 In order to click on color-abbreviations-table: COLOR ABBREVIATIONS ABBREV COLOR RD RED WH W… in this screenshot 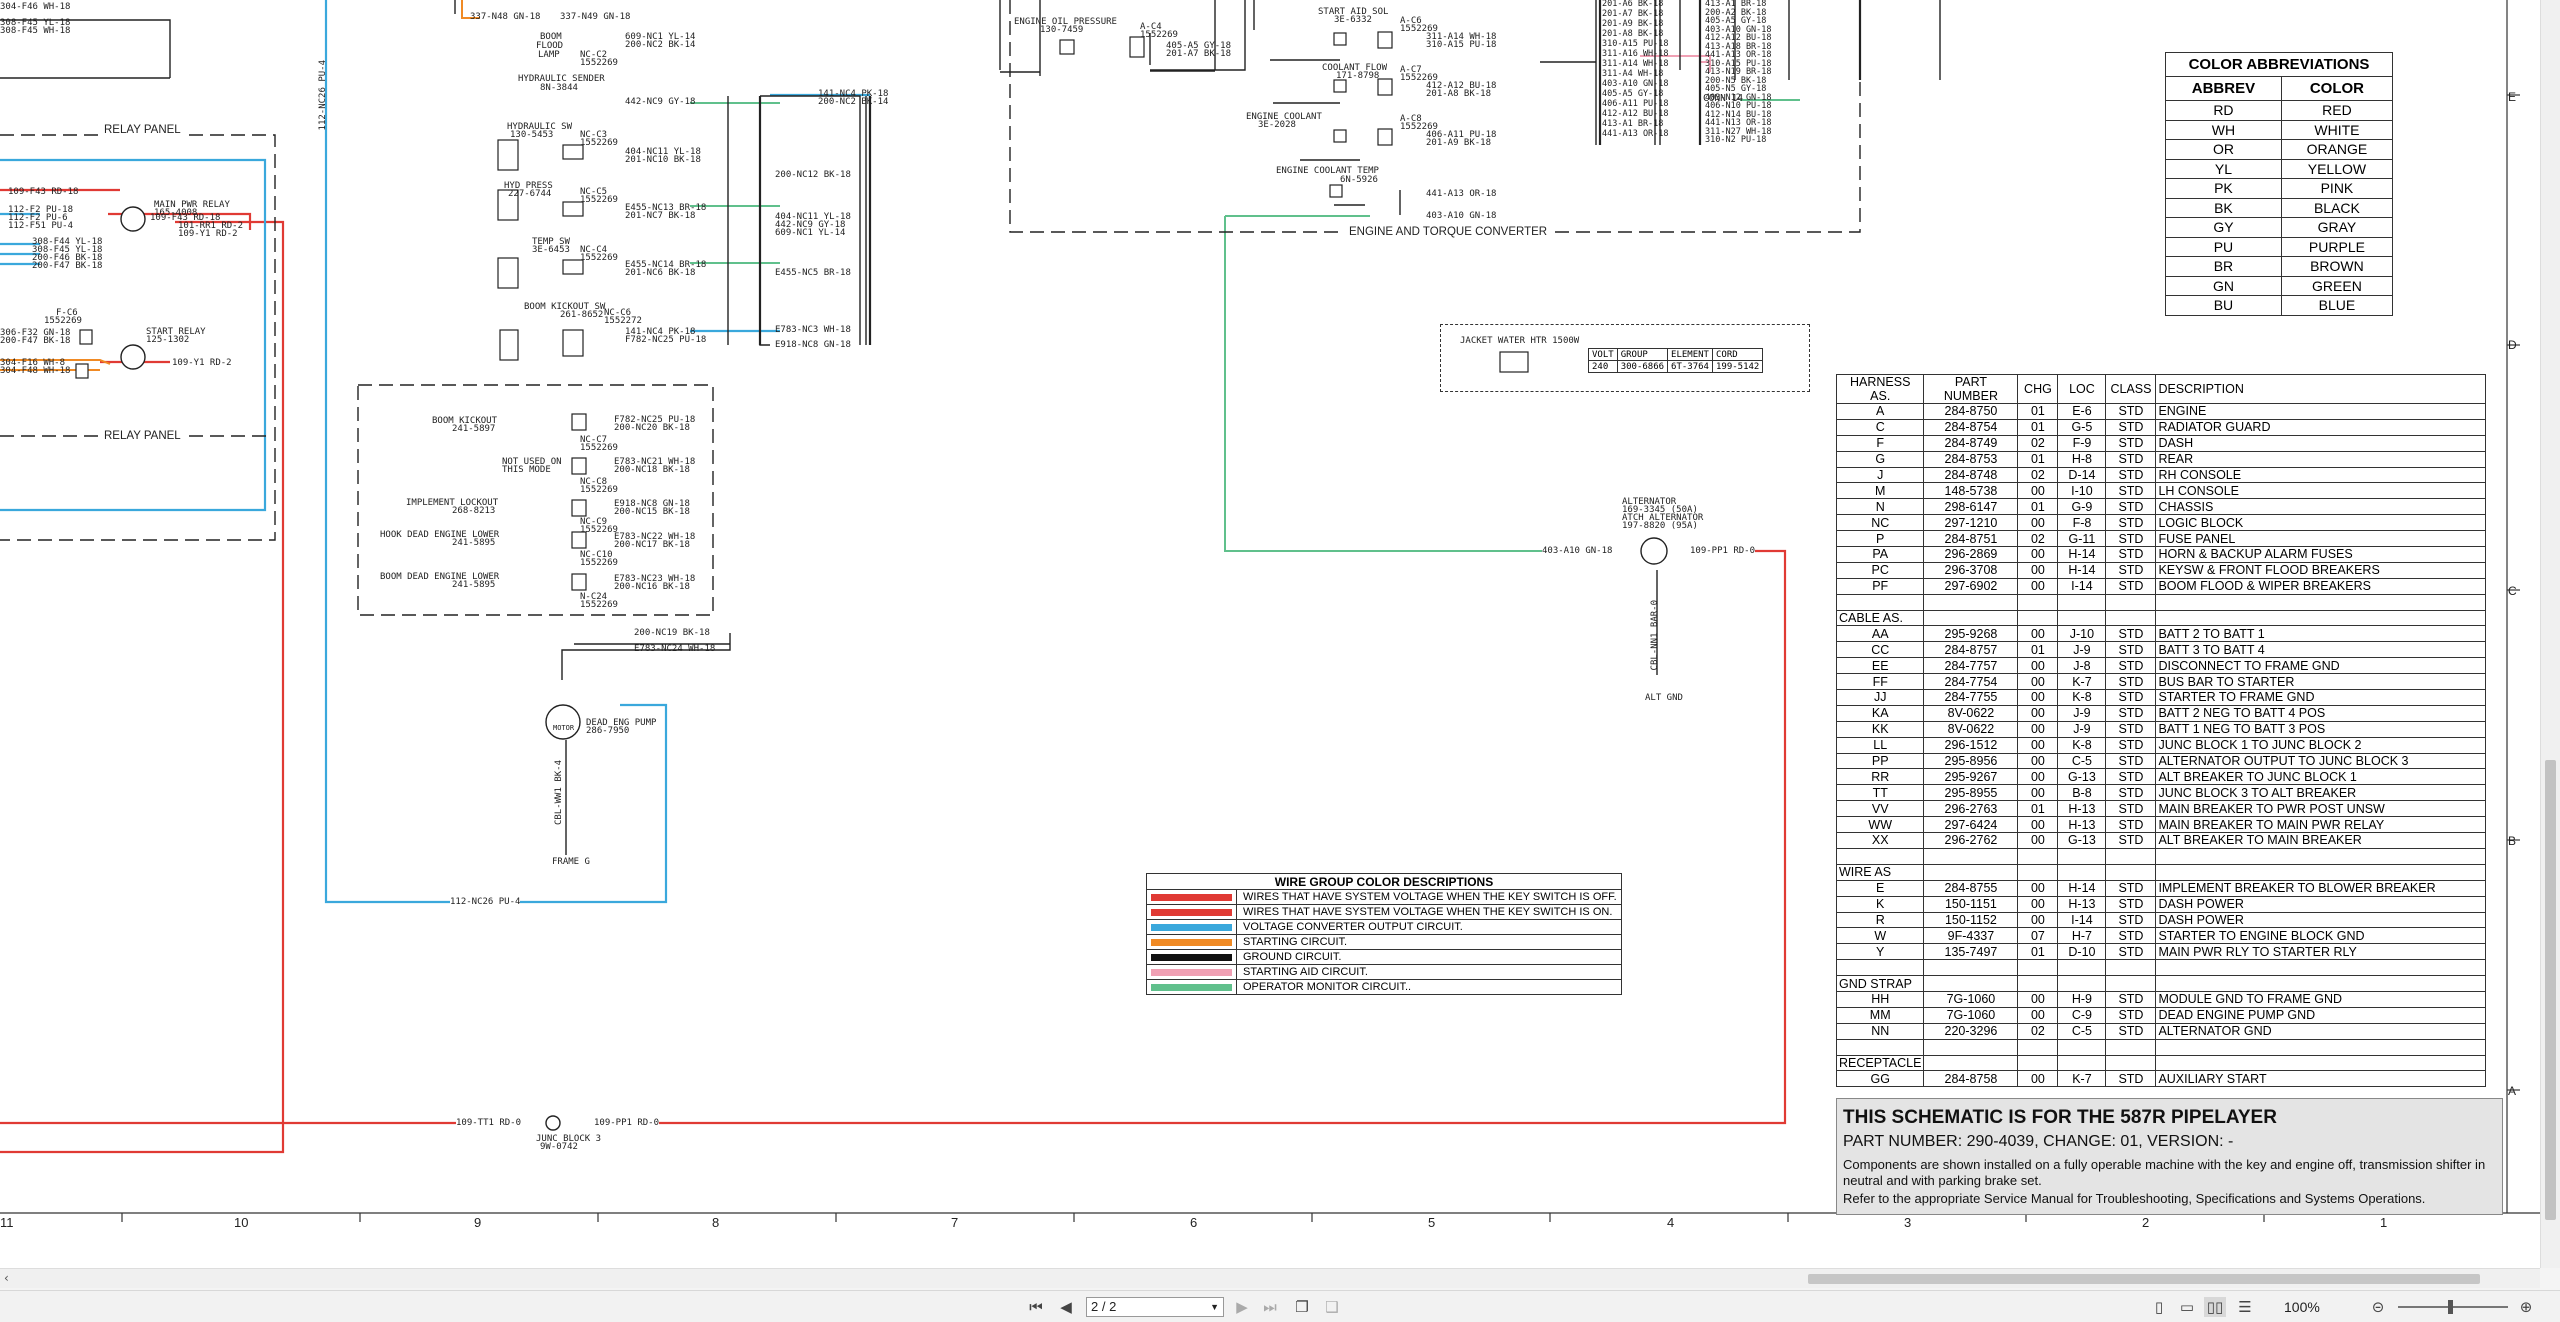, I will do `click(2279, 184)`.